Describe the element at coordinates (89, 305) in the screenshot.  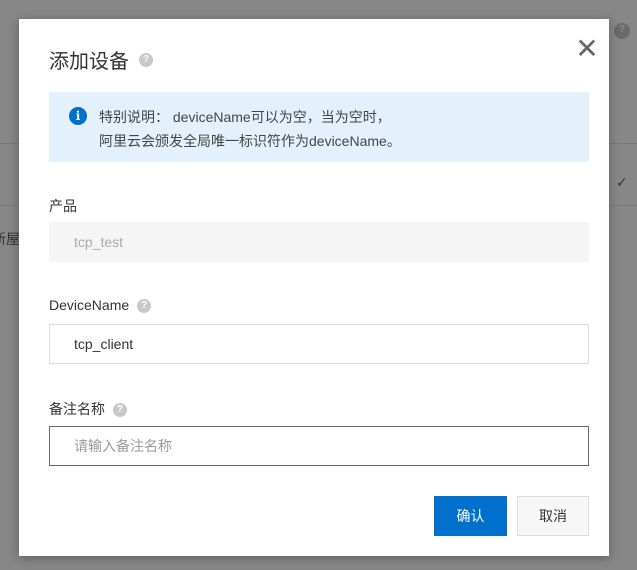
I see `device-name-label-text: DeviceName` at that location.